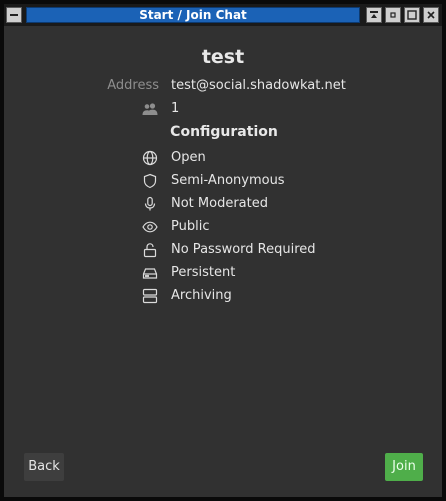 The width and height of the screenshot is (446, 501). Describe the element at coordinates (150, 109) in the screenshot. I see `users-icon` at that location.